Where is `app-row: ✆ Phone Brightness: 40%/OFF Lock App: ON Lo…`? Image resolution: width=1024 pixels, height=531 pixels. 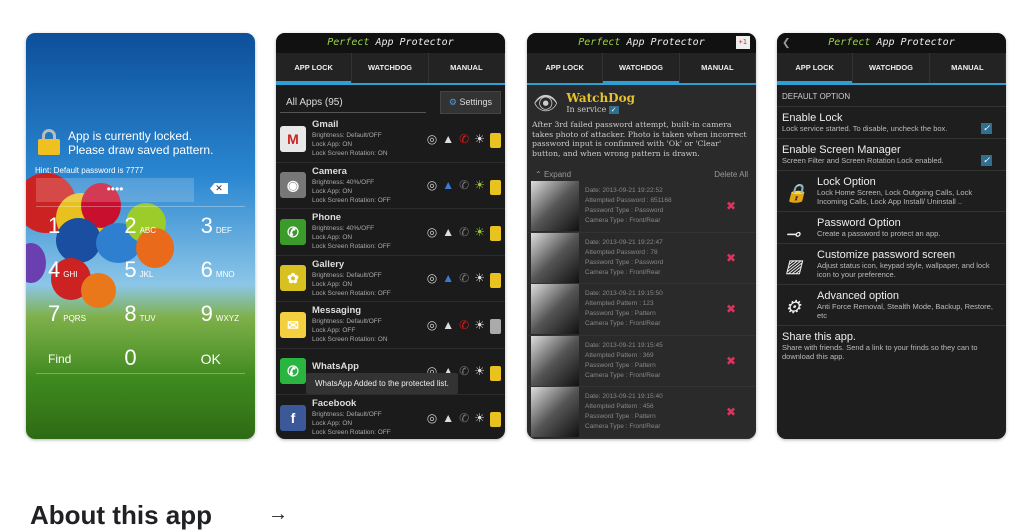 app-row: ✆ Phone Brightness: 40%/OFF Lock App: ON Lo… is located at coordinates (390, 232).